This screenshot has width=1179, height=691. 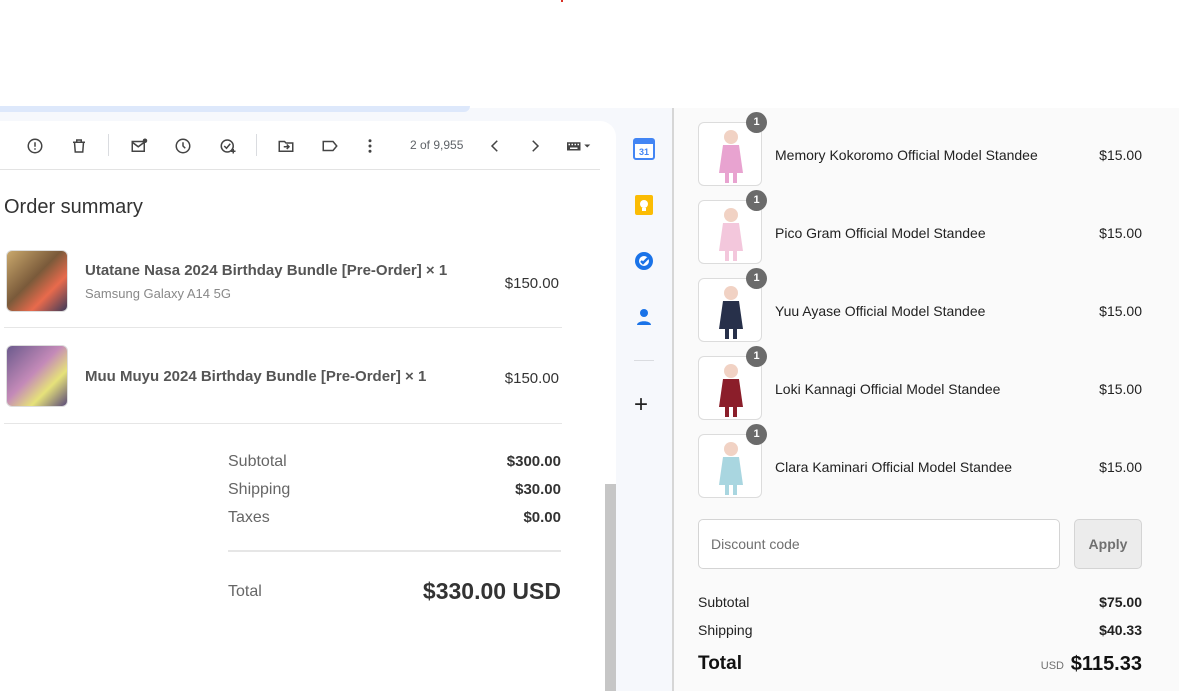 I want to click on move-to-button, so click(x=286, y=146).